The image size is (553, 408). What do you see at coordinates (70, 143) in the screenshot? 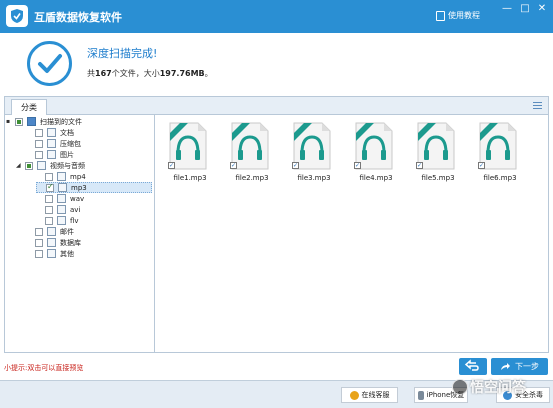
I see `tree-item-label: 压缩包` at bounding box center [70, 143].